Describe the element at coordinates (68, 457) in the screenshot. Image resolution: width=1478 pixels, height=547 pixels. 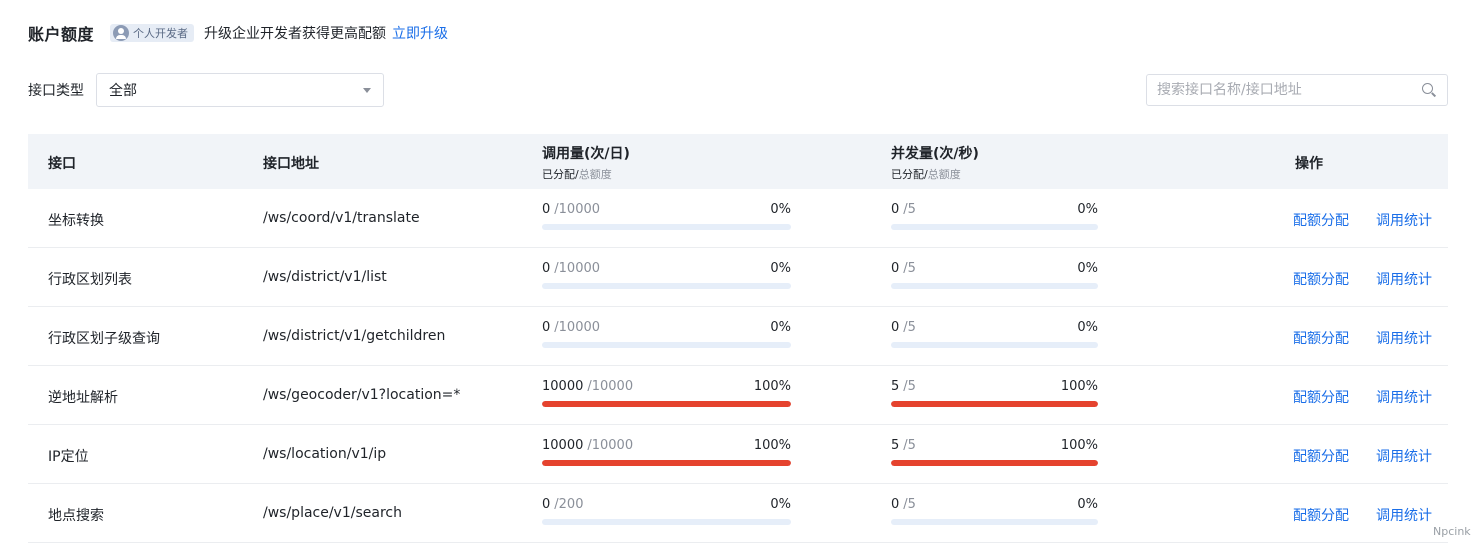
I see `interface-name: IP定位` at that location.